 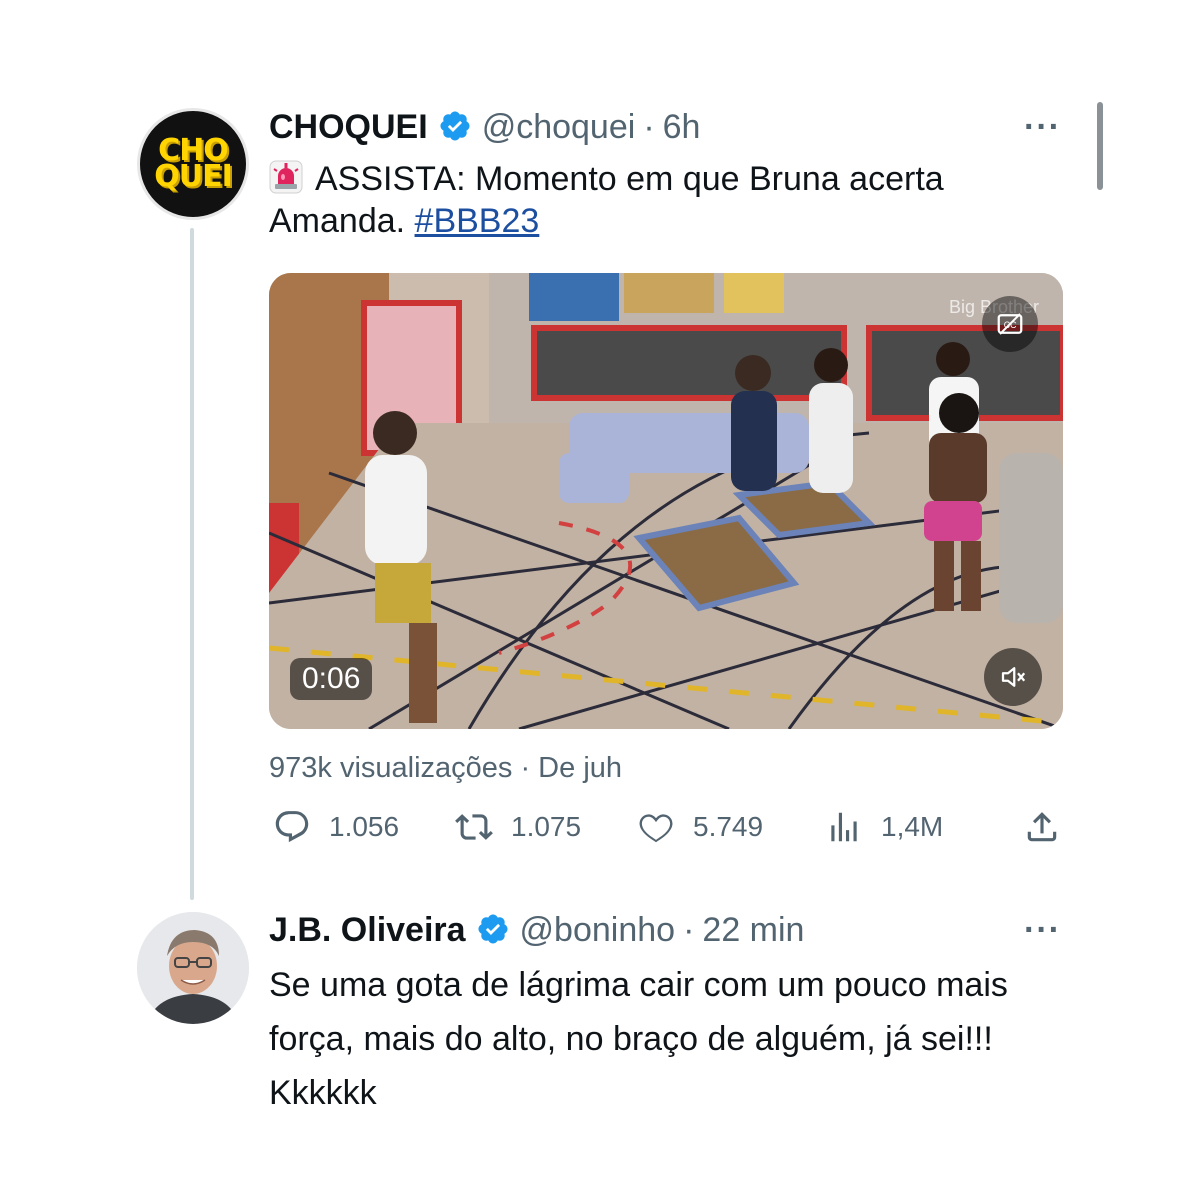 I want to click on views-line: 973k visualizações · De juh, so click(x=446, y=768).